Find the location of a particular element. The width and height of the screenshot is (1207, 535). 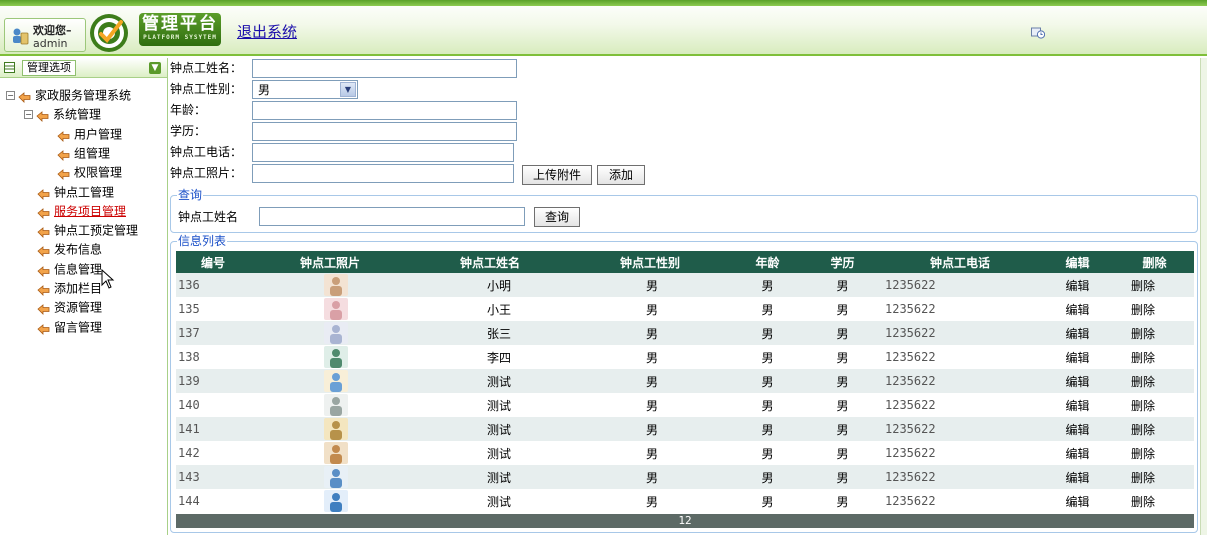

sidebar-item: − 系统管理 is located at coordinates (62, 114).